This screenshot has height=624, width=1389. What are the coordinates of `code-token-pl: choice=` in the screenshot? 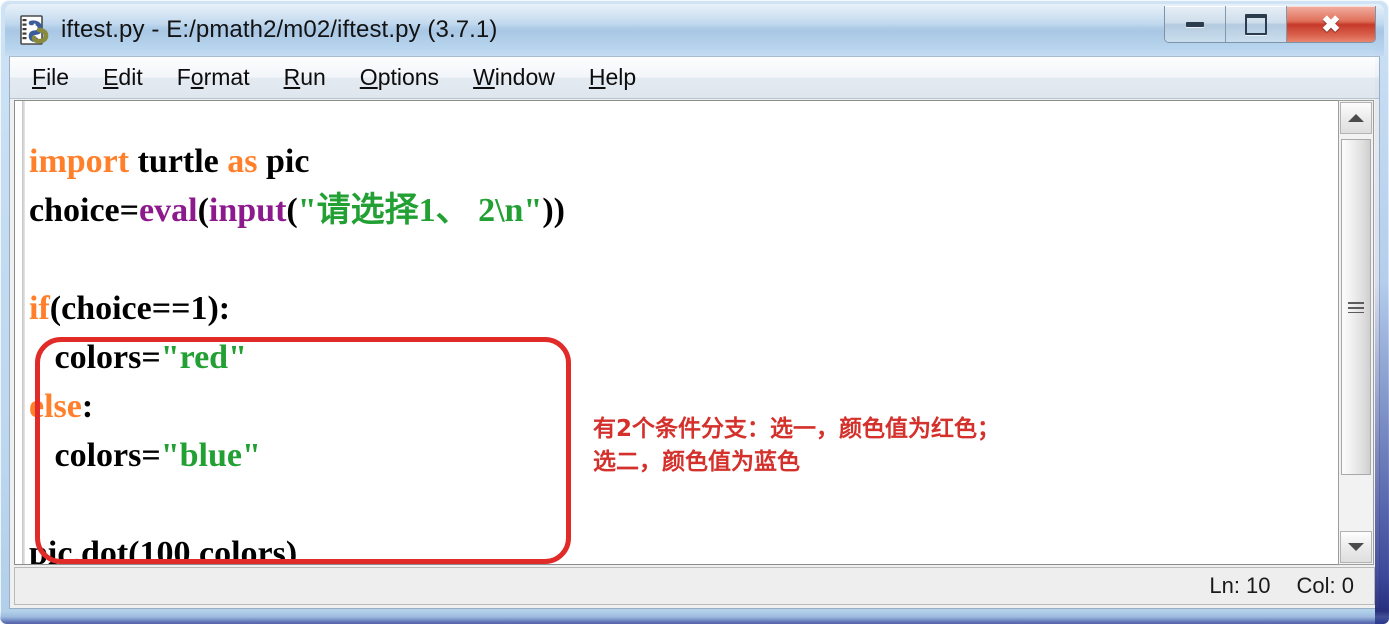 It's located at (84, 210).